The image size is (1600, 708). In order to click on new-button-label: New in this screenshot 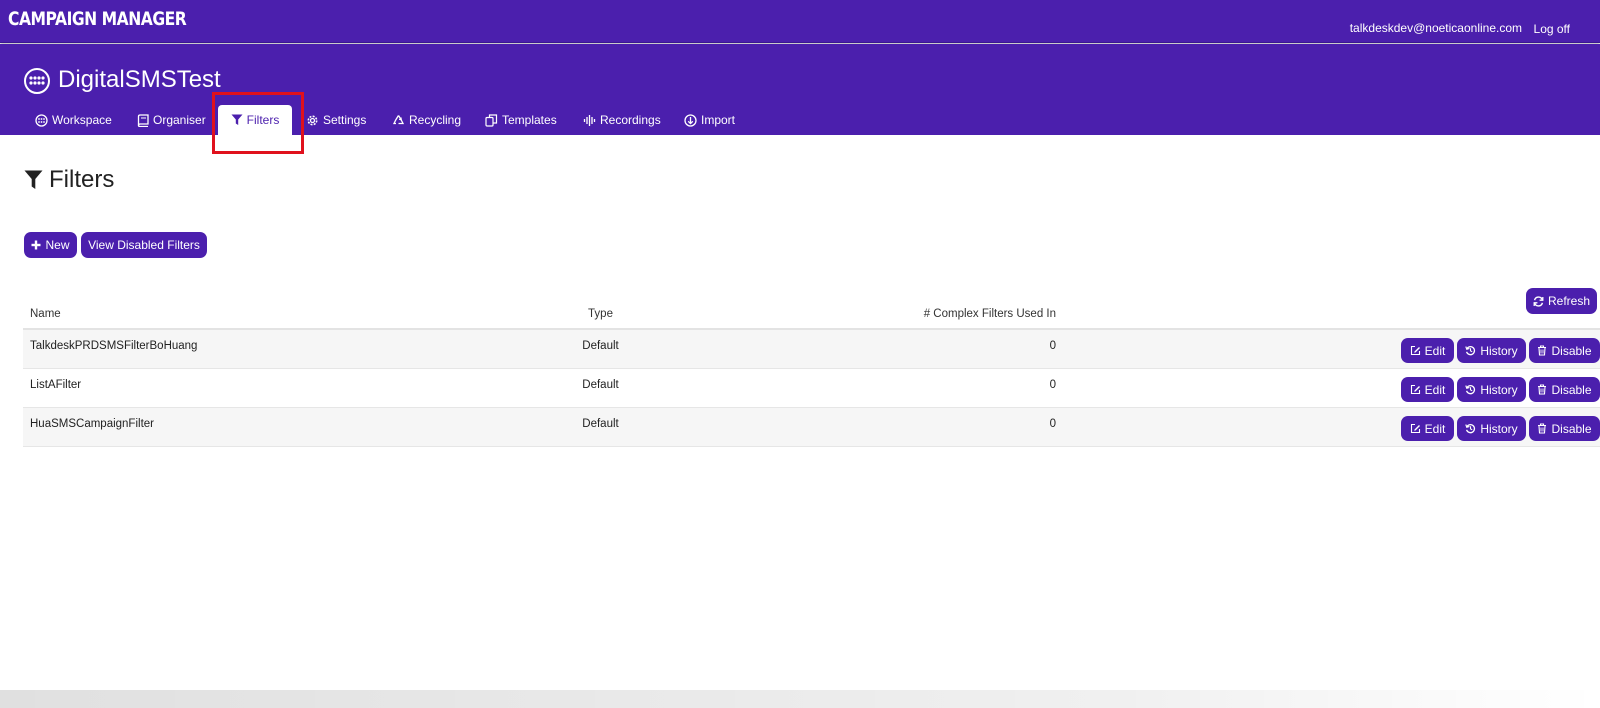, I will do `click(57, 245)`.